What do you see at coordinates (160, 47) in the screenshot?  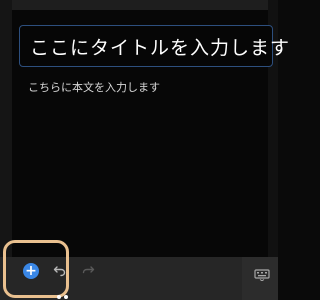 I see `title-text: ここにタイトルを入力します` at bounding box center [160, 47].